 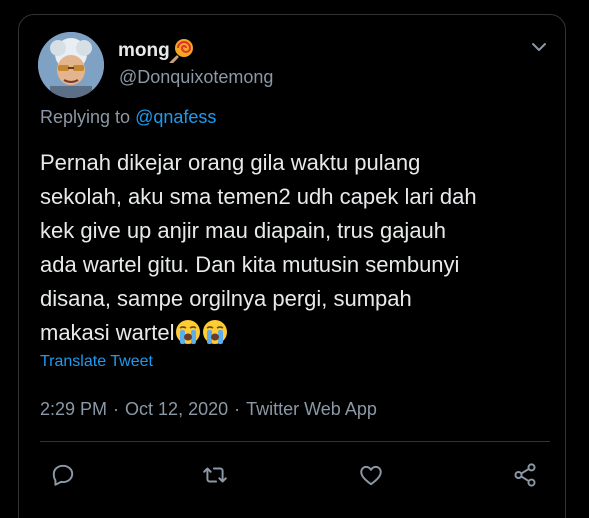 What do you see at coordinates (88, 117) in the screenshot?
I see `replying-prefix: Replying to` at bounding box center [88, 117].